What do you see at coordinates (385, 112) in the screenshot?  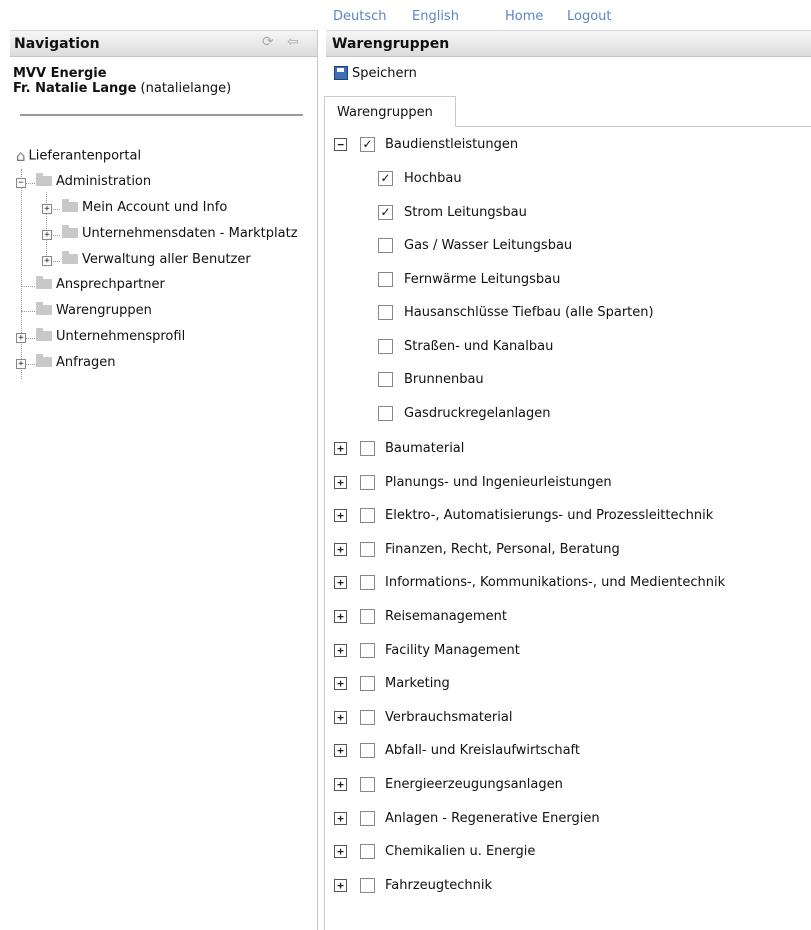 I see `tab-label: Warengruppen` at bounding box center [385, 112].